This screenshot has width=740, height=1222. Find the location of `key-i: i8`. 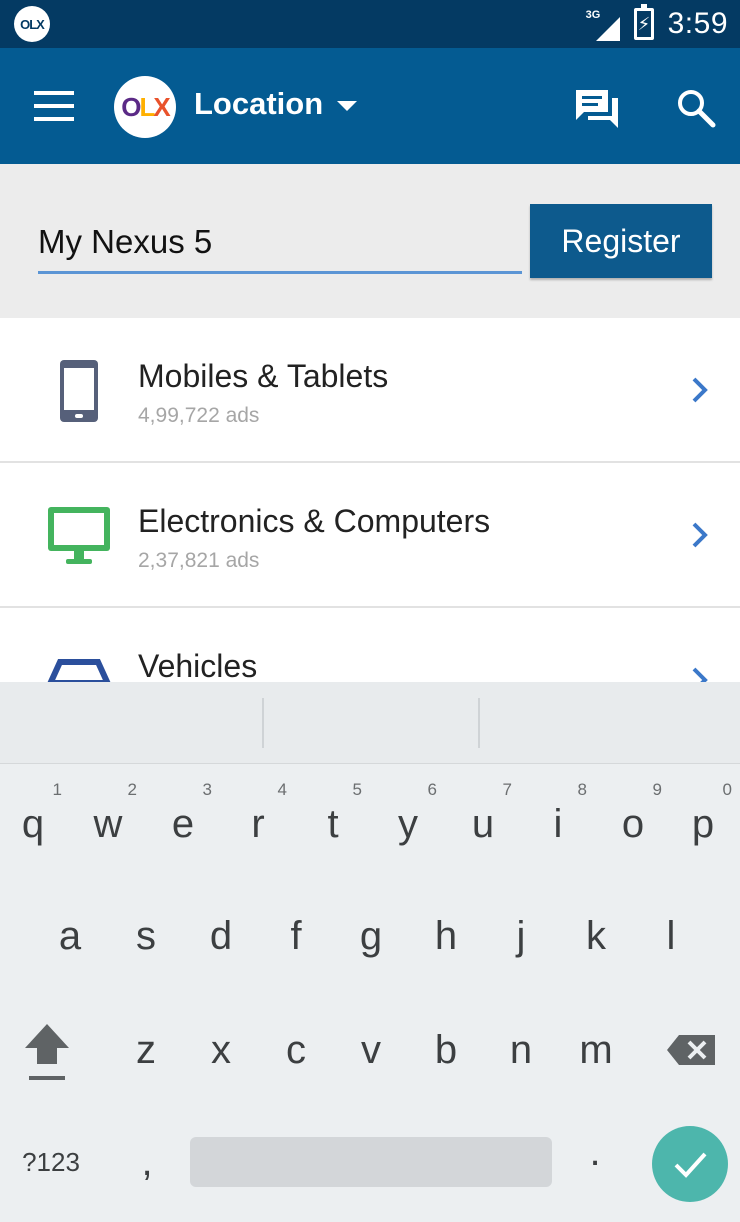

key-i: i8 is located at coordinates (558, 824).